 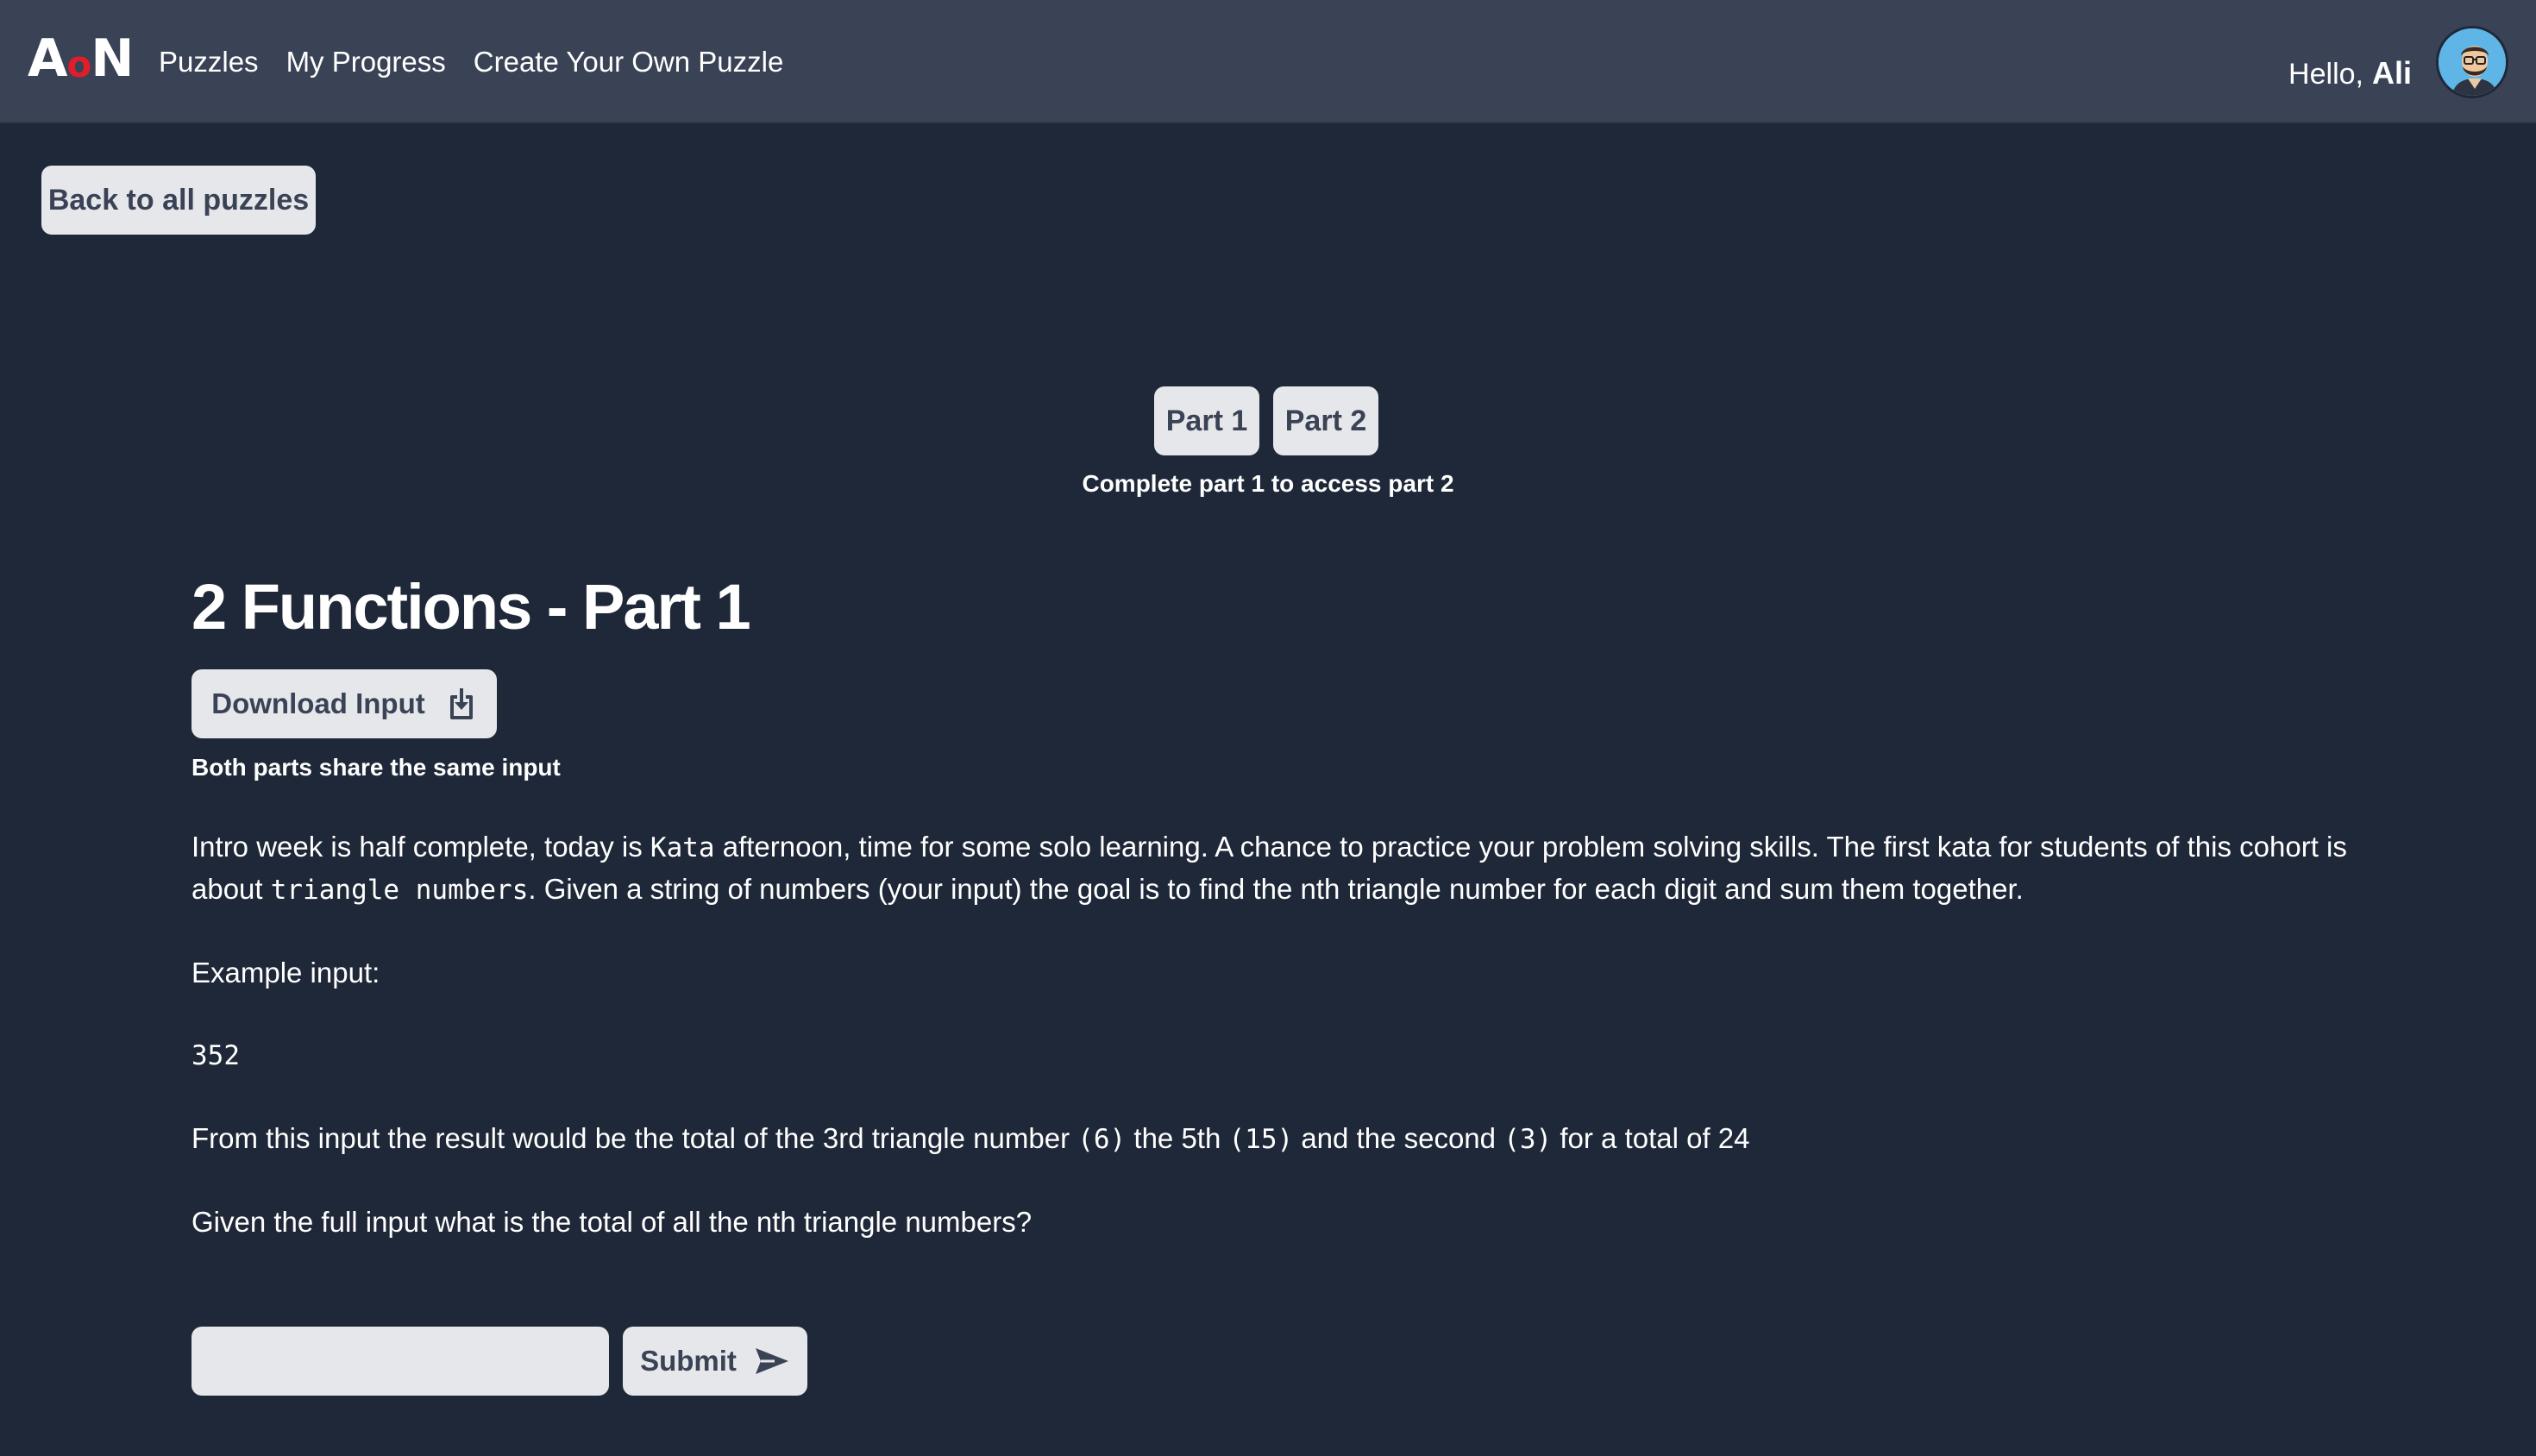 I want to click on nav-puzzles: Puzzles, so click(x=209, y=62).